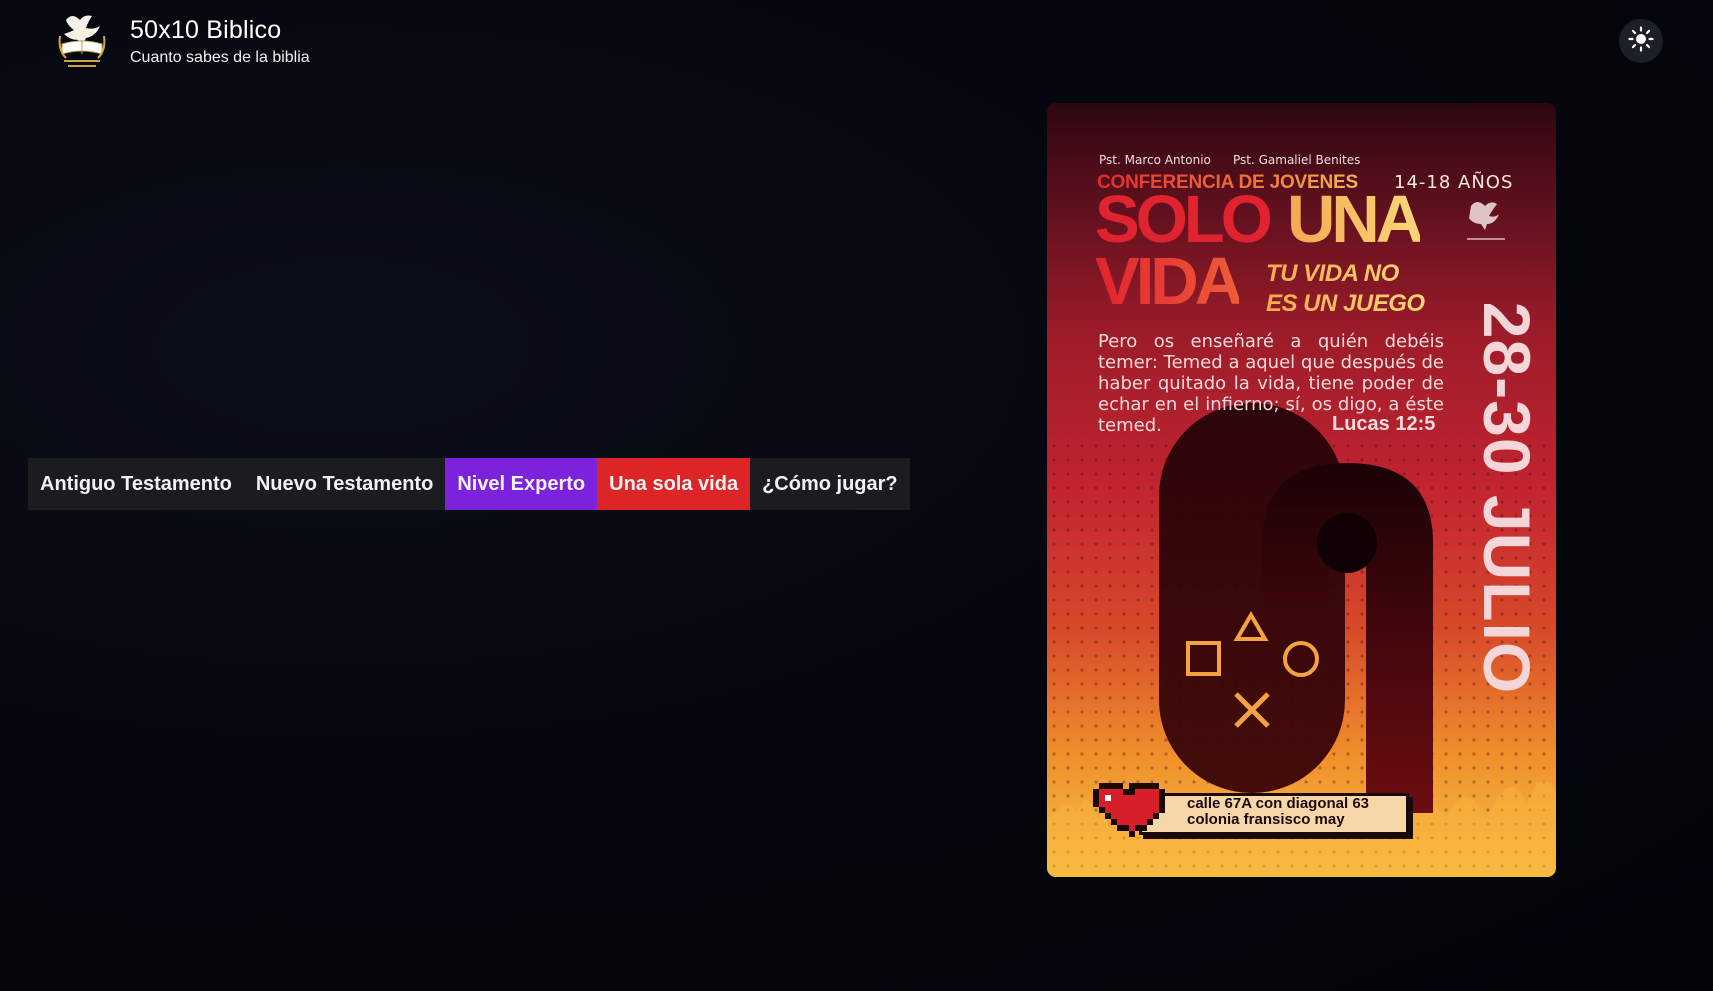 This screenshot has height=991, width=1713. Describe the element at coordinates (1384, 424) in the screenshot. I see `poster-verse-reference: Lucas 12:5` at that location.